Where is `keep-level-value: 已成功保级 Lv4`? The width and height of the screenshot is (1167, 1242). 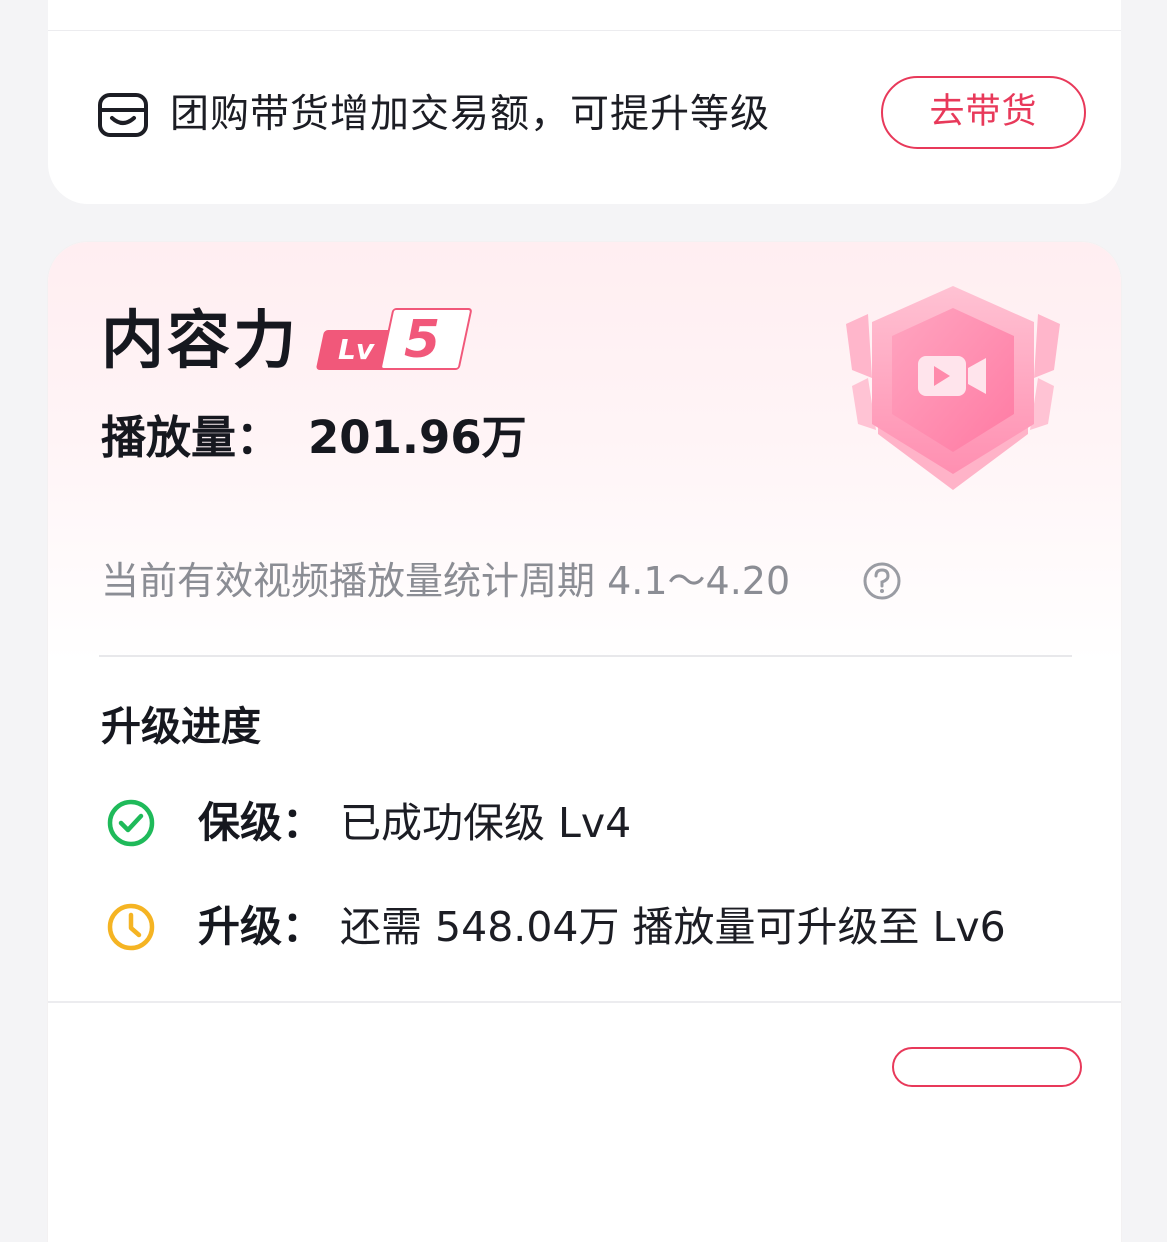
keep-level-value: 已成功保级 Lv4 is located at coordinates (486, 823).